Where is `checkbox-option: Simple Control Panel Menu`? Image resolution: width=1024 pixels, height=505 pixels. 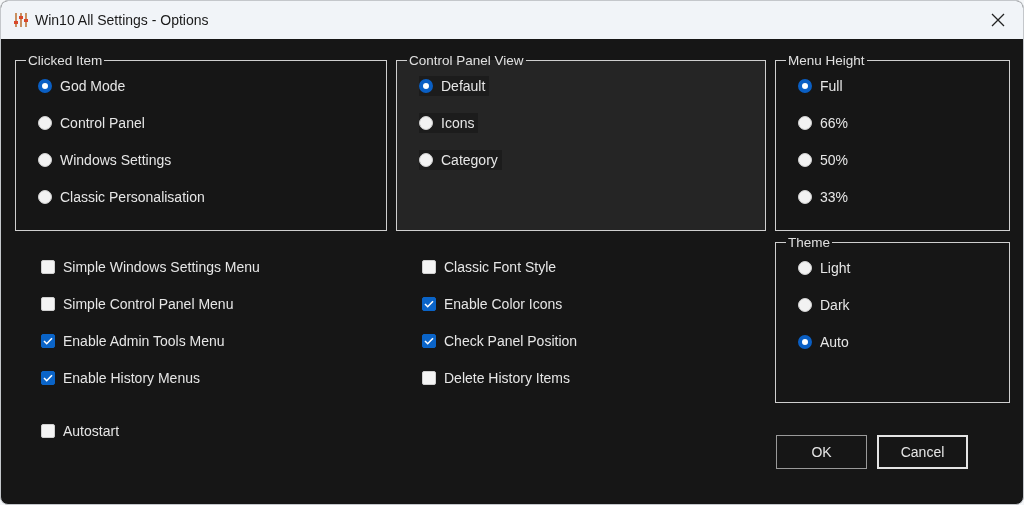 checkbox-option: Simple Control Panel Menu is located at coordinates (139, 304).